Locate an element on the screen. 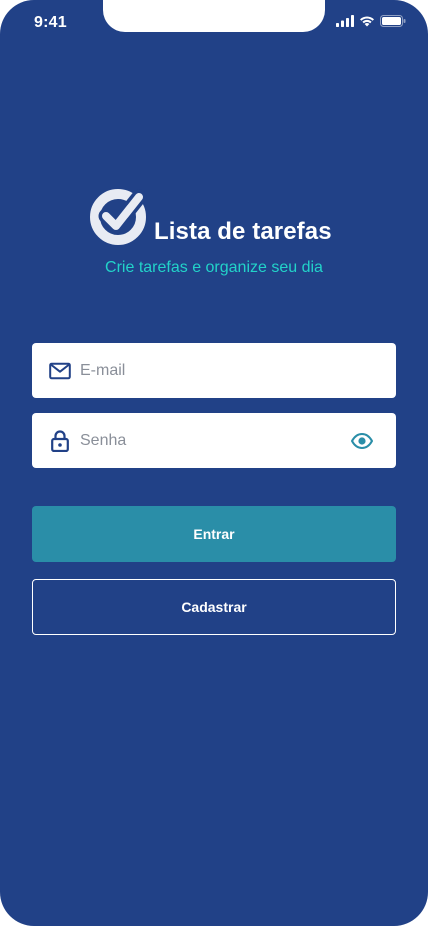 The height and width of the screenshot is (926, 428). lock-icon is located at coordinates (60, 440).